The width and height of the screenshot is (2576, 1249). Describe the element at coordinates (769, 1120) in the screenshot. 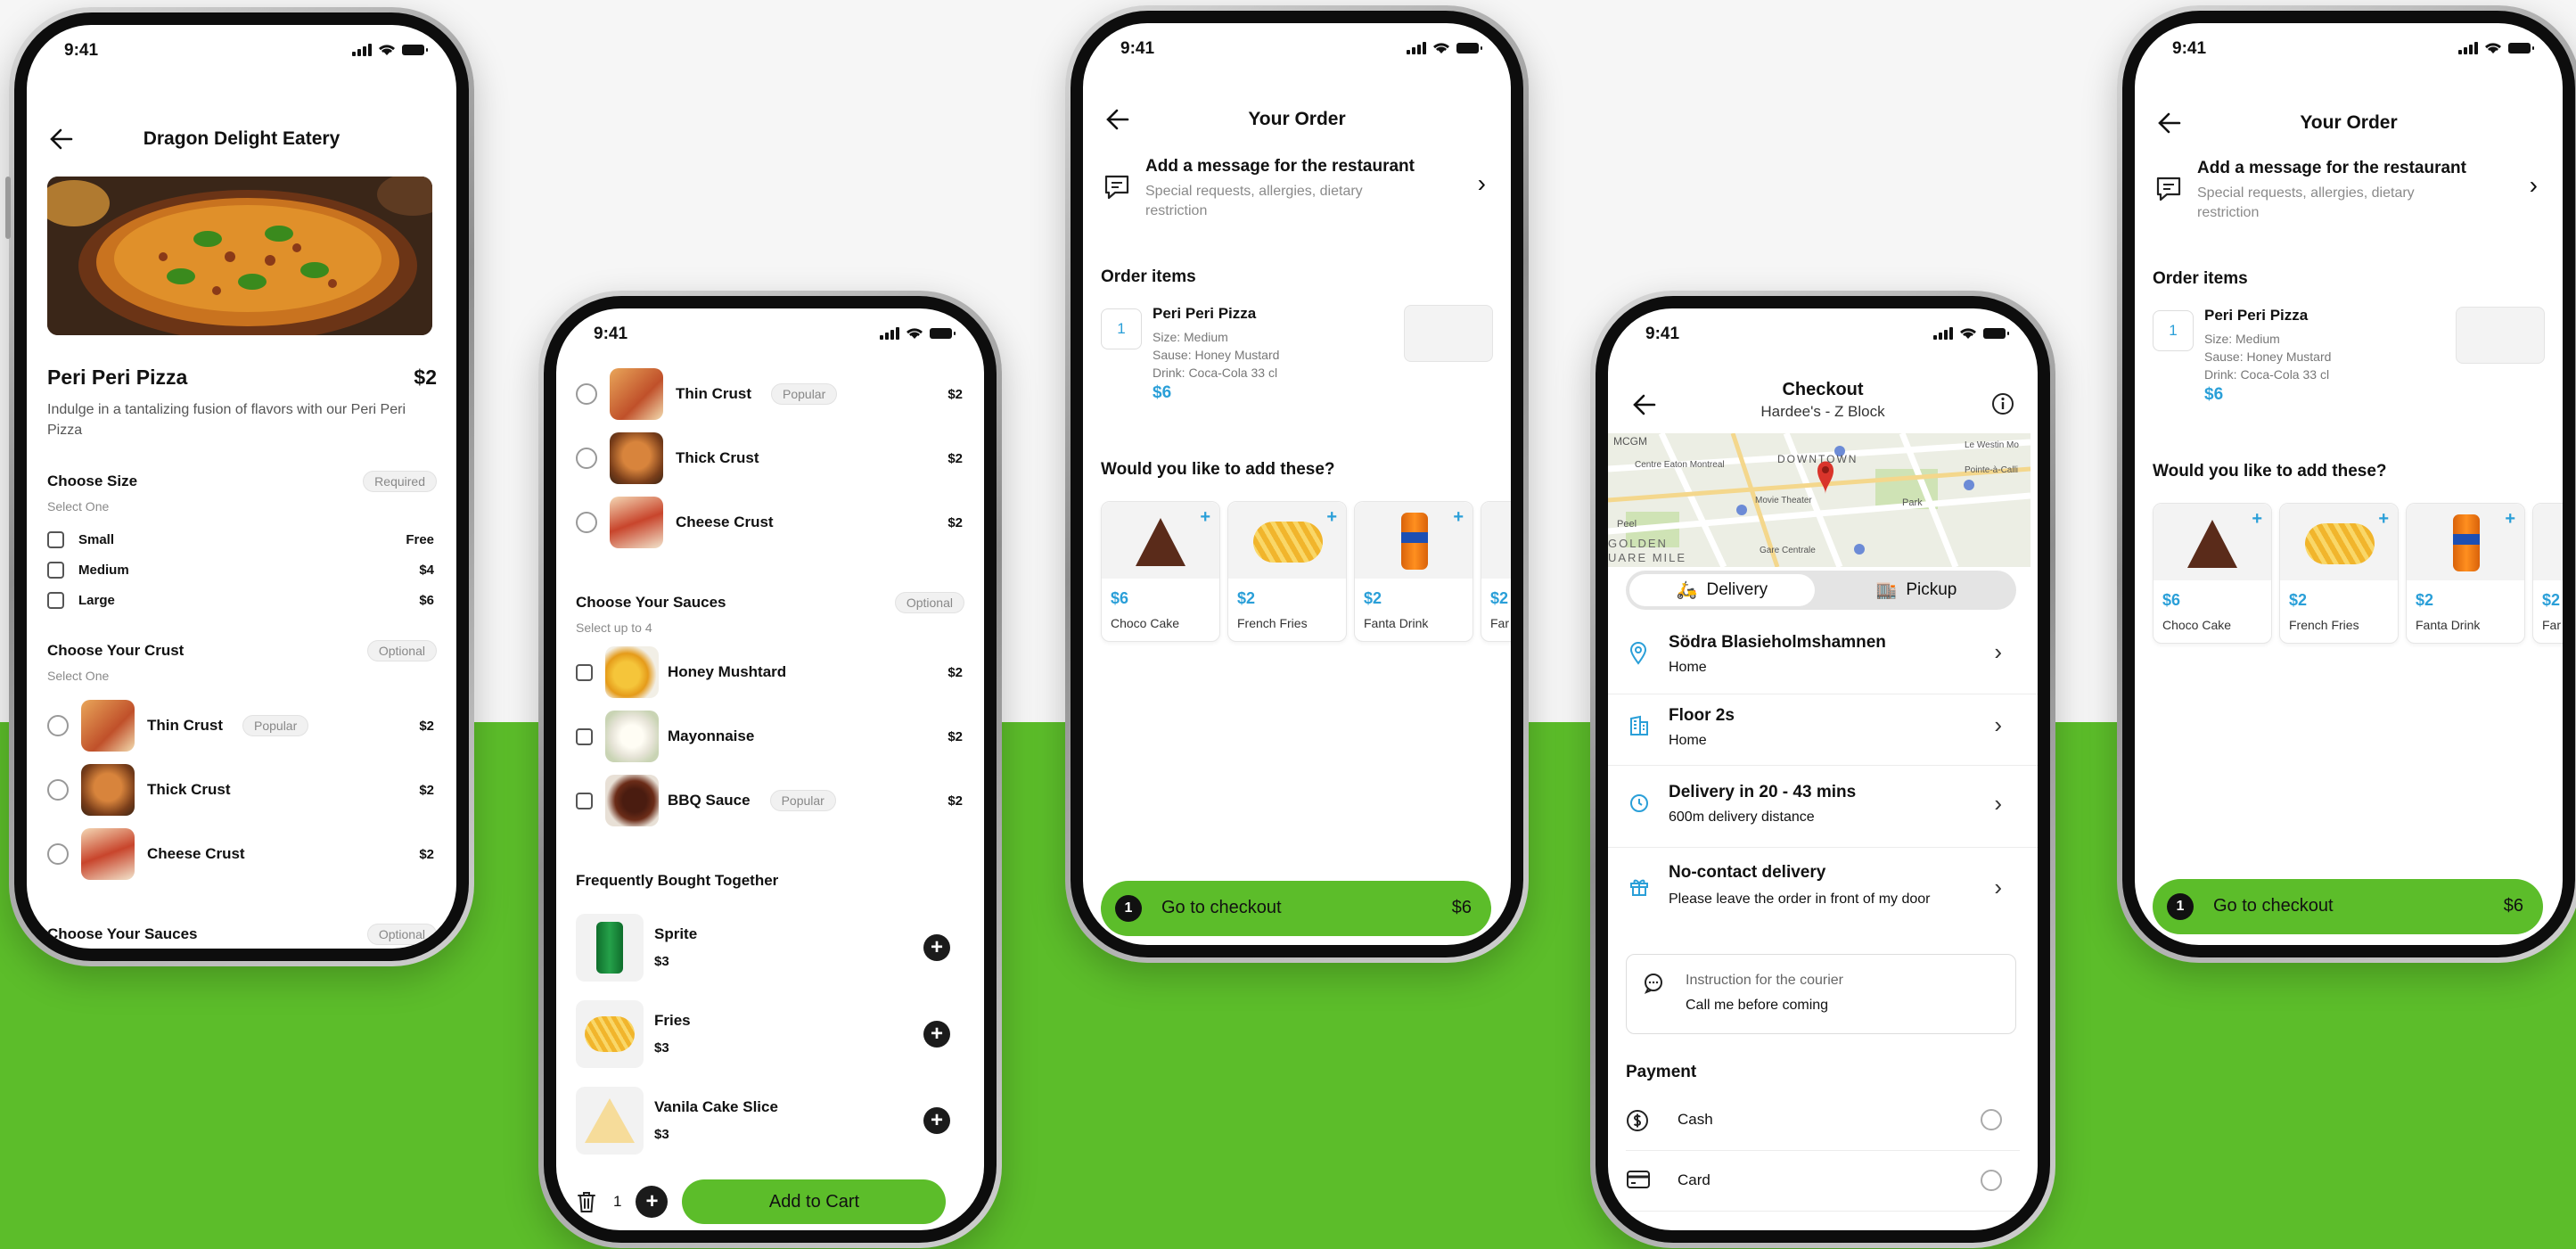

I see `fbt-item: Vanila Cake Slice $3 +` at that location.